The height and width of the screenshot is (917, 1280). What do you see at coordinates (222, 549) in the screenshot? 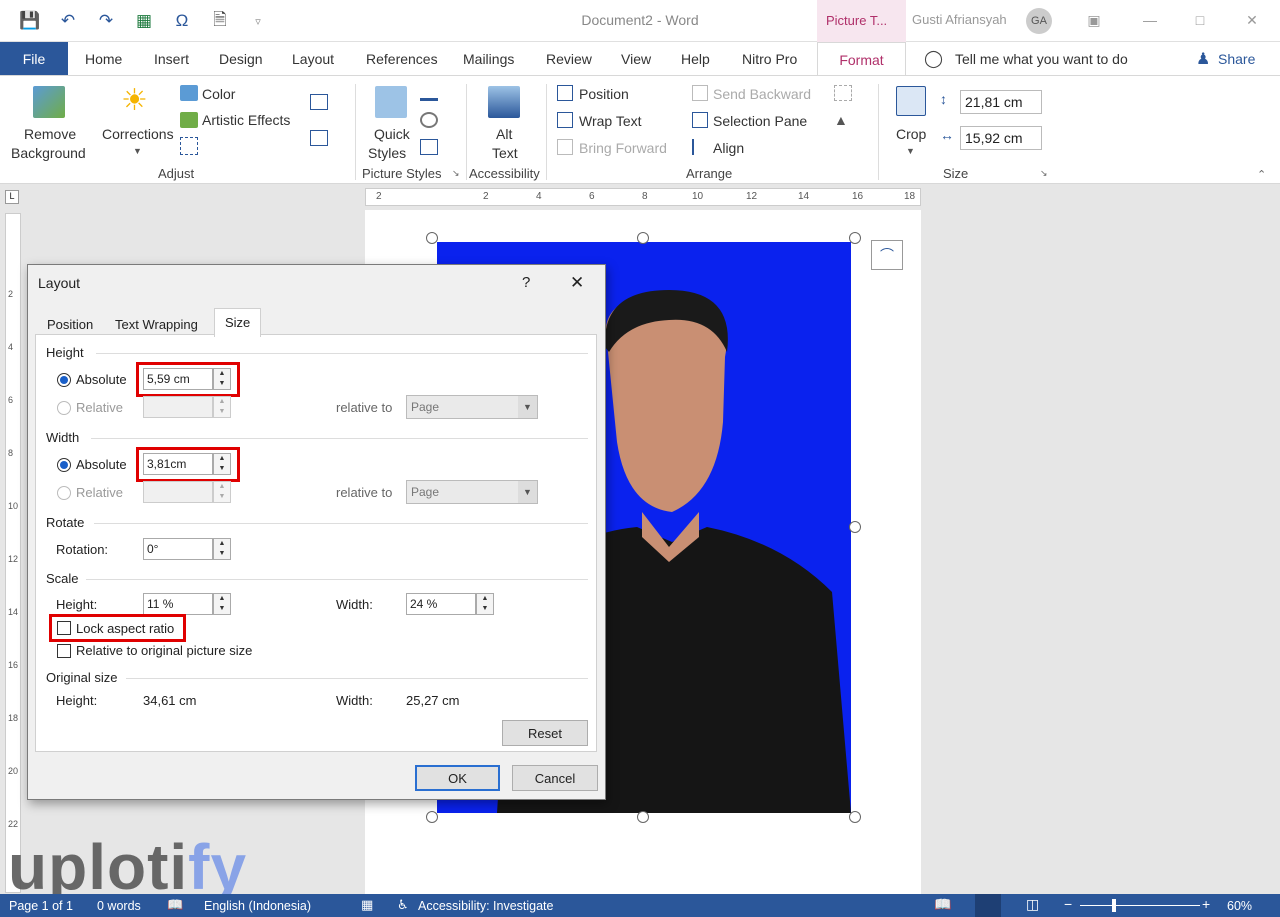
I see `rotation-spinner: ▲ ▼` at bounding box center [222, 549].